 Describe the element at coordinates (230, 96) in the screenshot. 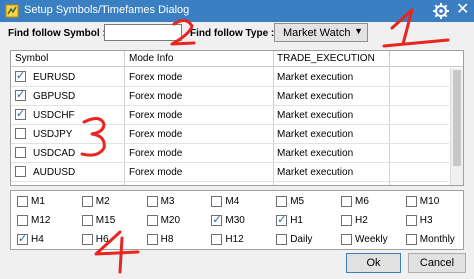

I see `table-row: ✓ GBPUSD Forex mode Market execution` at that location.